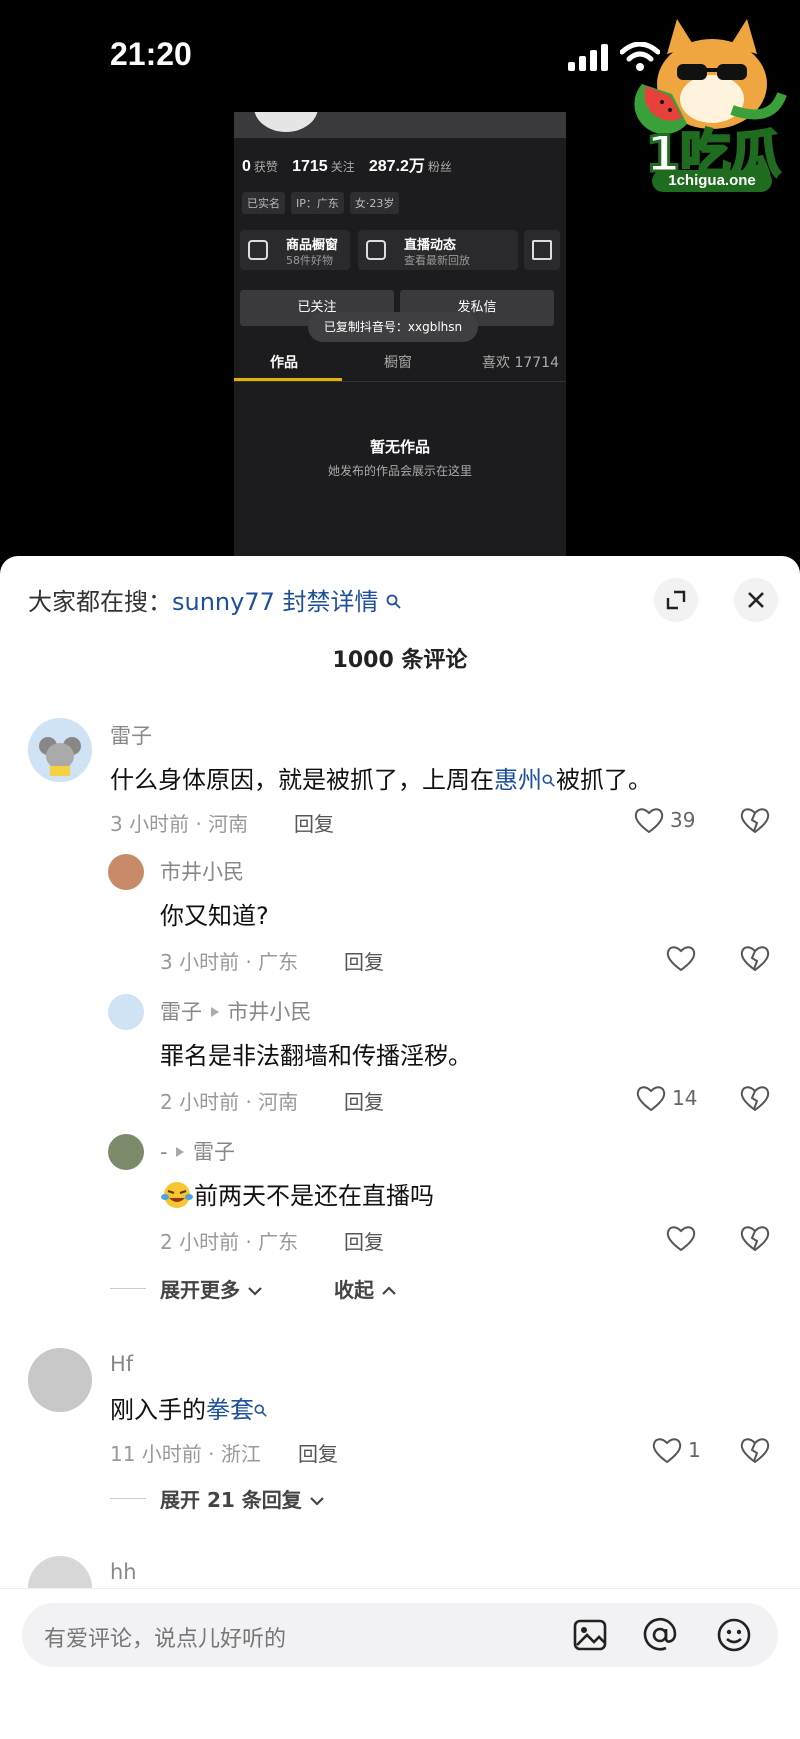  I want to click on comment-text: 刚入手的拳套, so click(189, 1407).